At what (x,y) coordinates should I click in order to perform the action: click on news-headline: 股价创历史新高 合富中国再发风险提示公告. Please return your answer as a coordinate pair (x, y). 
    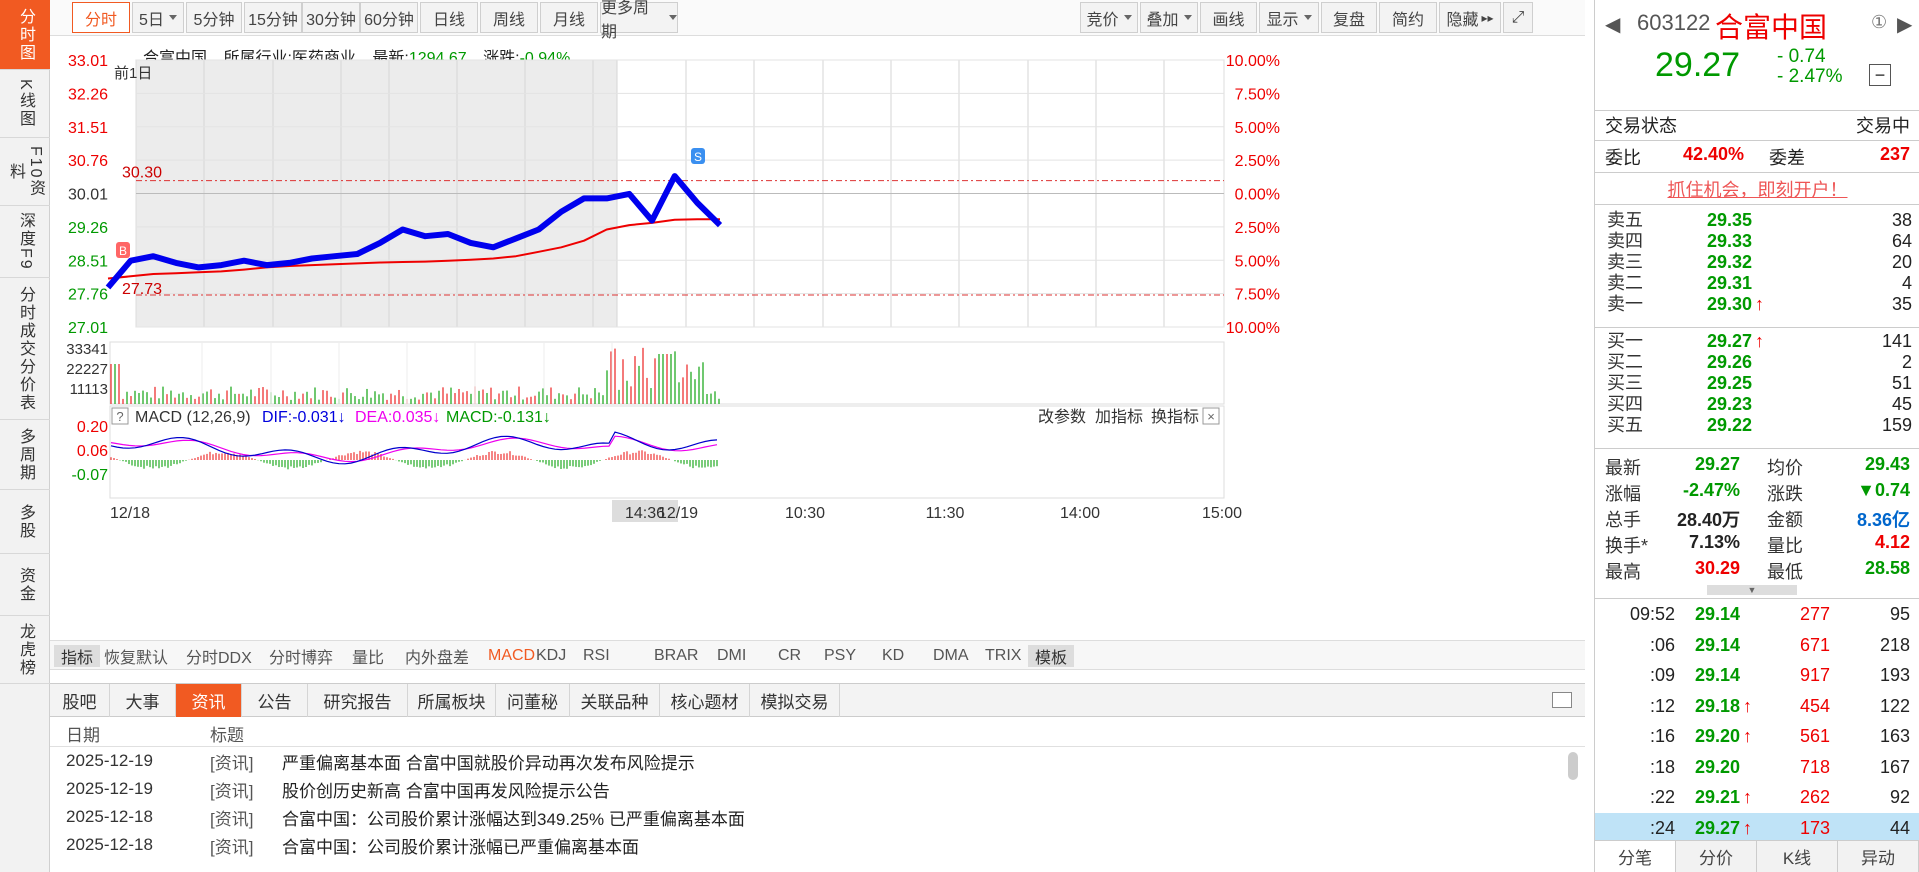
    Looking at the image, I should click on (446, 789).